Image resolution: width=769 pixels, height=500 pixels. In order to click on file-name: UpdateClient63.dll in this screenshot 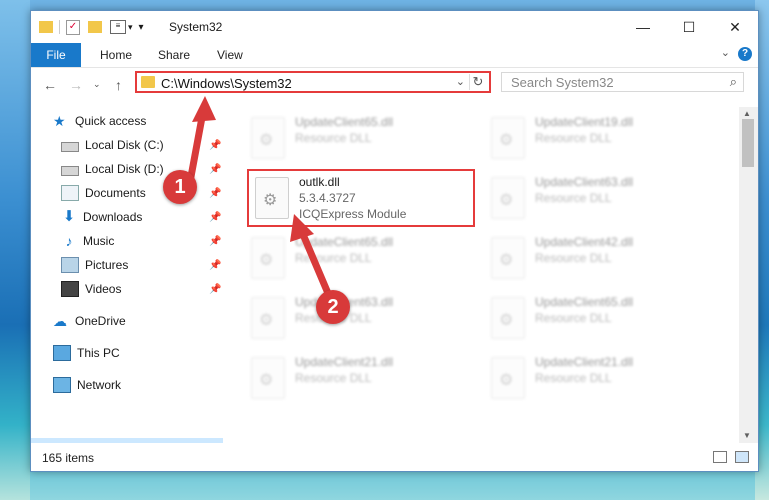, I will do `click(584, 182)`.